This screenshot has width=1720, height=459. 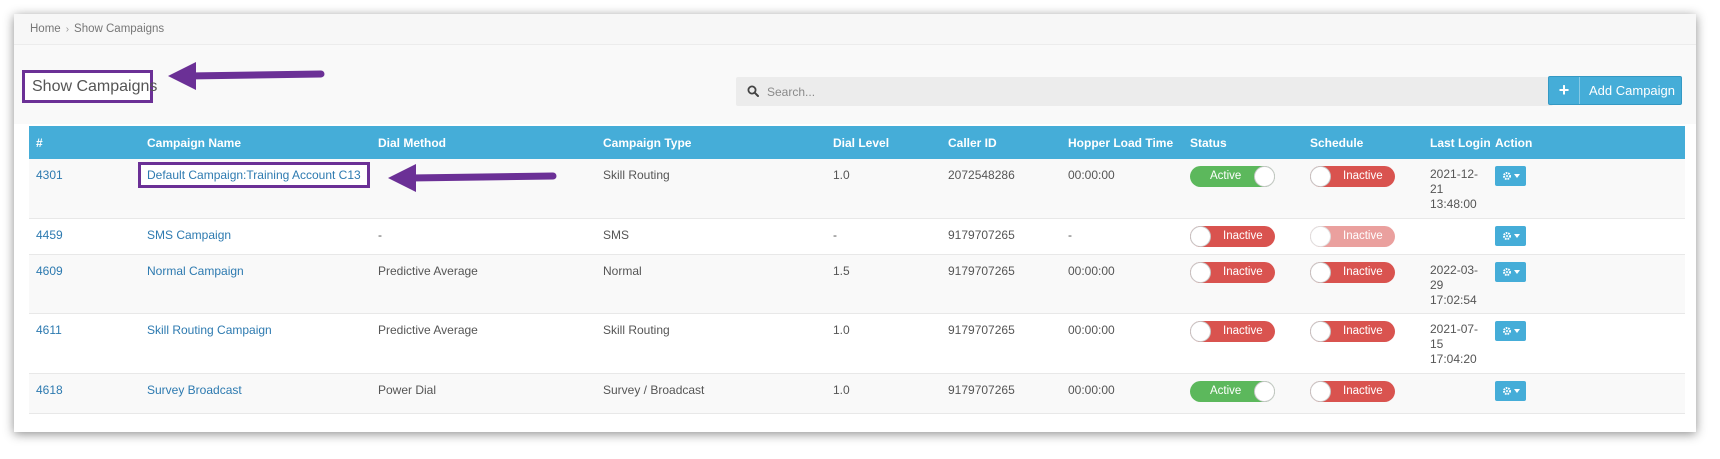 What do you see at coordinates (1455, 284) in the screenshot?
I see `last-login-cell: 2022-03- 29 17:02:54` at bounding box center [1455, 284].